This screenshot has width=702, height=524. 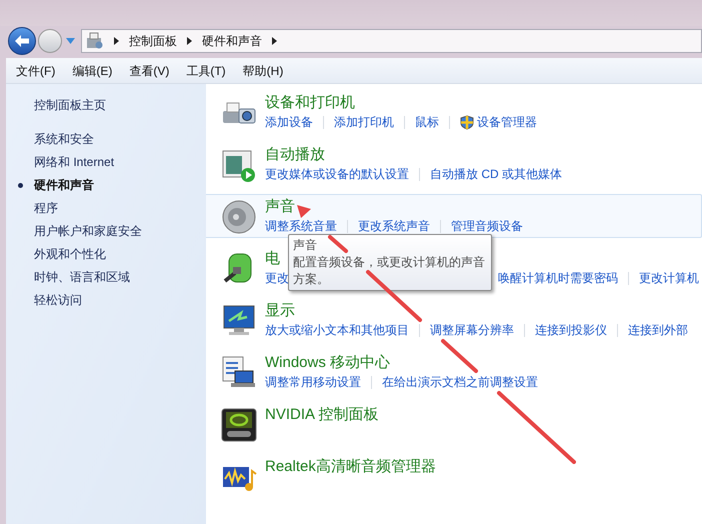 What do you see at coordinates (669, 278) in the screenshot?
I see `category-link: 更改计算机` at bounding box center [669, 278].